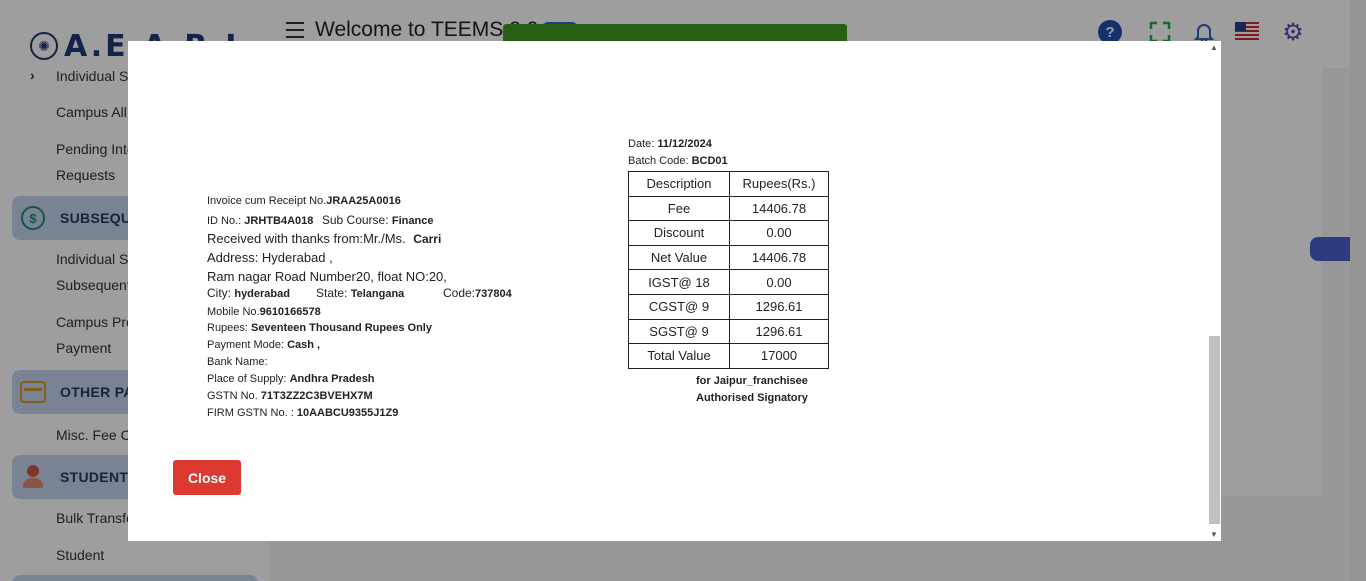  Describe the element at coordinates (1214, 430) in the screenshot. I see `scrollbar-thumb` at that location.